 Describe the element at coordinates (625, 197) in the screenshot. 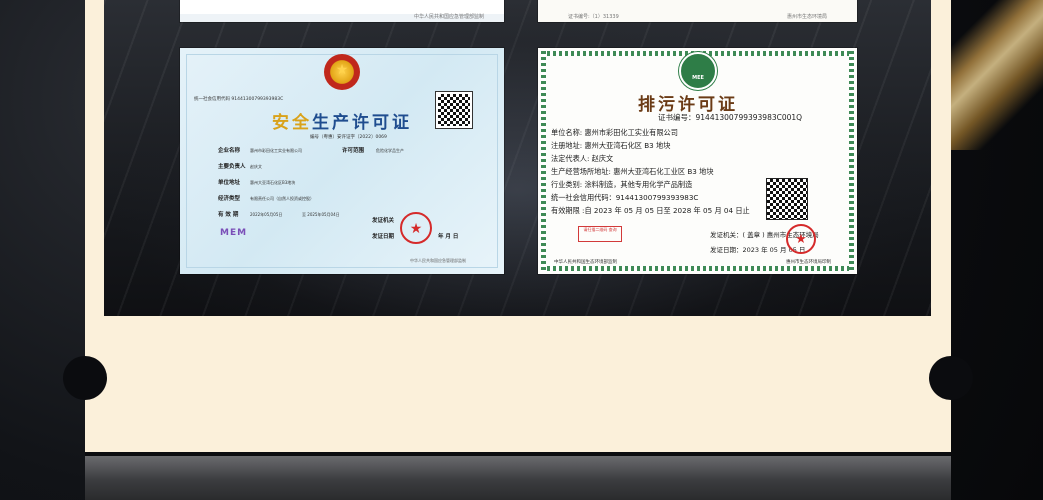

I see `license-line: 统一社会信用代码：91441300799393983C` at that location.